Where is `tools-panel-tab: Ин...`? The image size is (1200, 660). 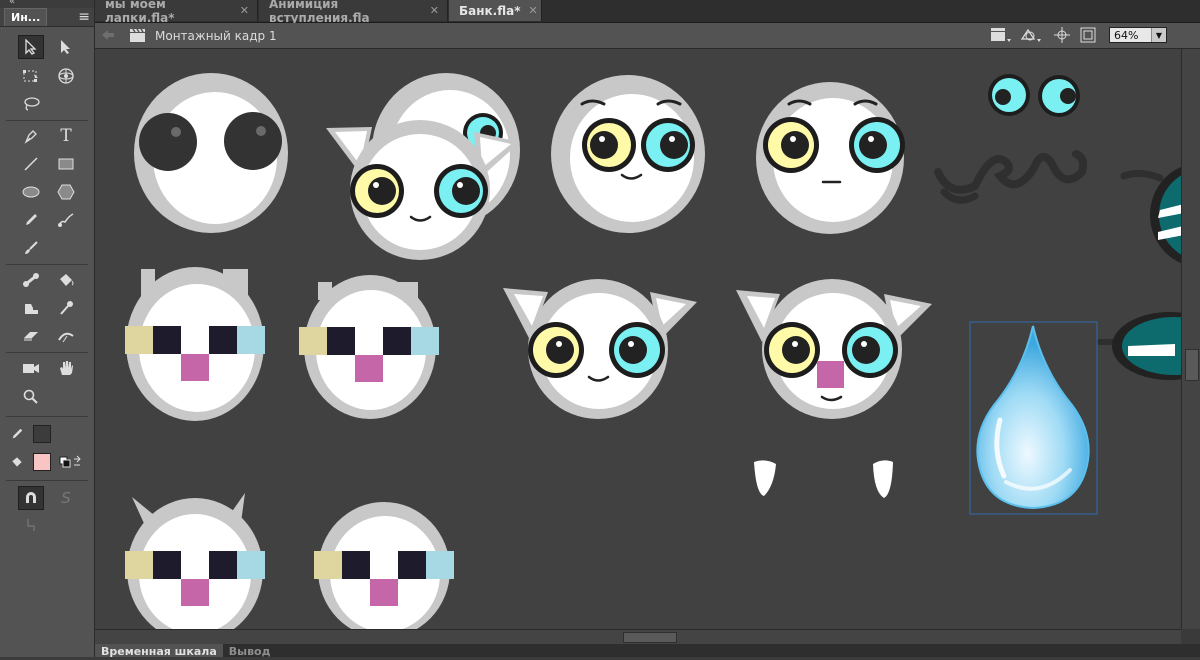 tools-panel-tab: Ин... is located at coordinates (26, 17).